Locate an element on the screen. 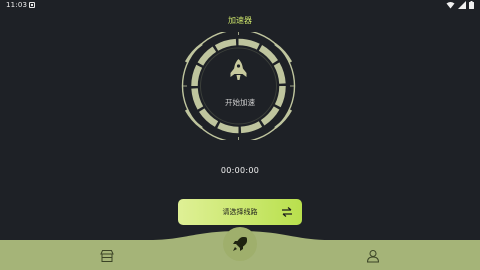 The width and height of the screenshot is (480, 270). select-route-label: 请选择线路 is located at coordinates (240, 212).